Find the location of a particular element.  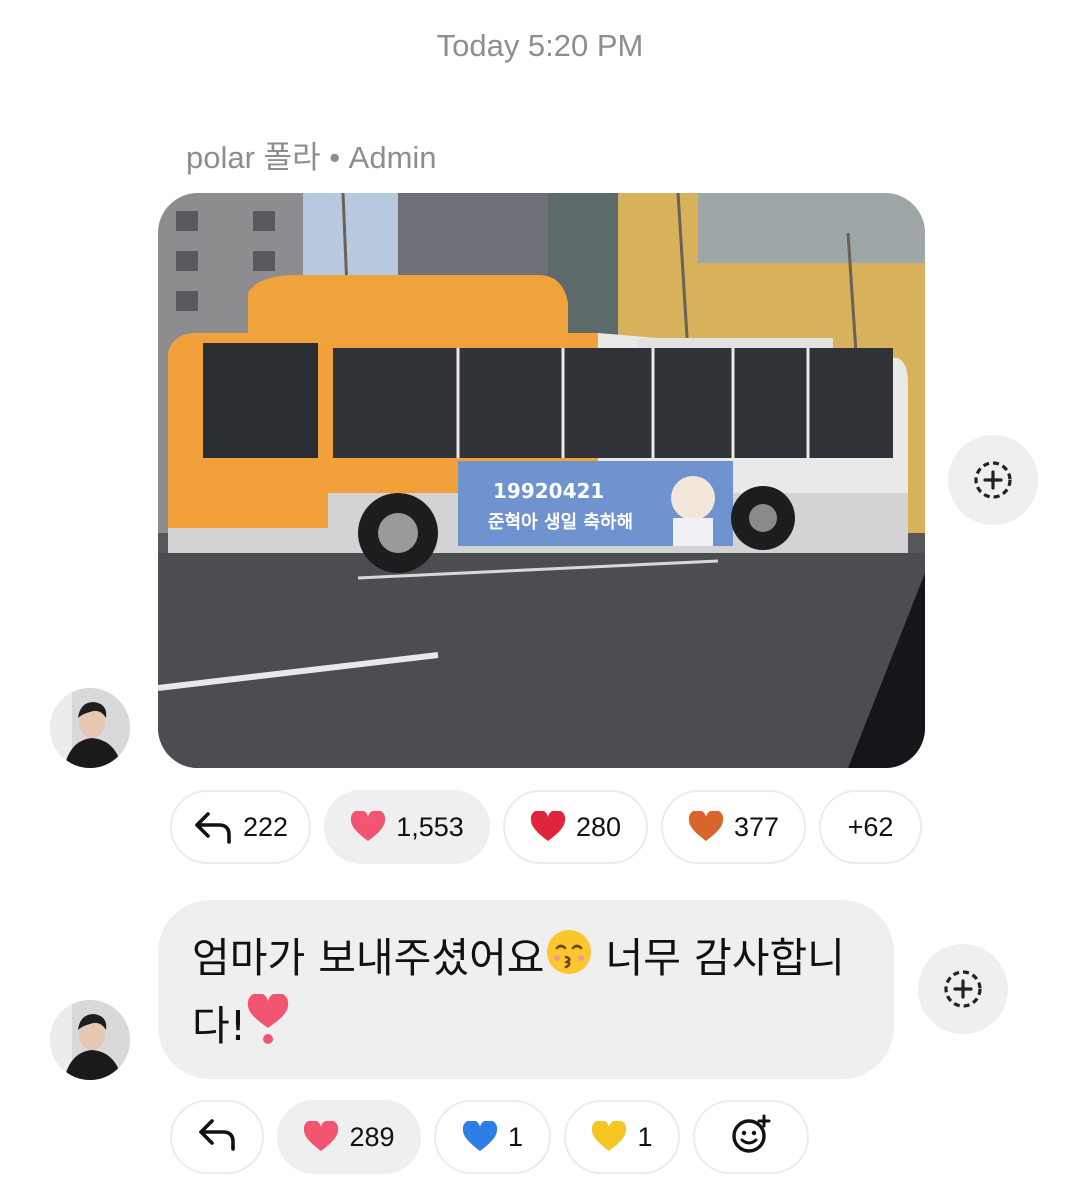

reply-button is located at coordinates (217, 1137).